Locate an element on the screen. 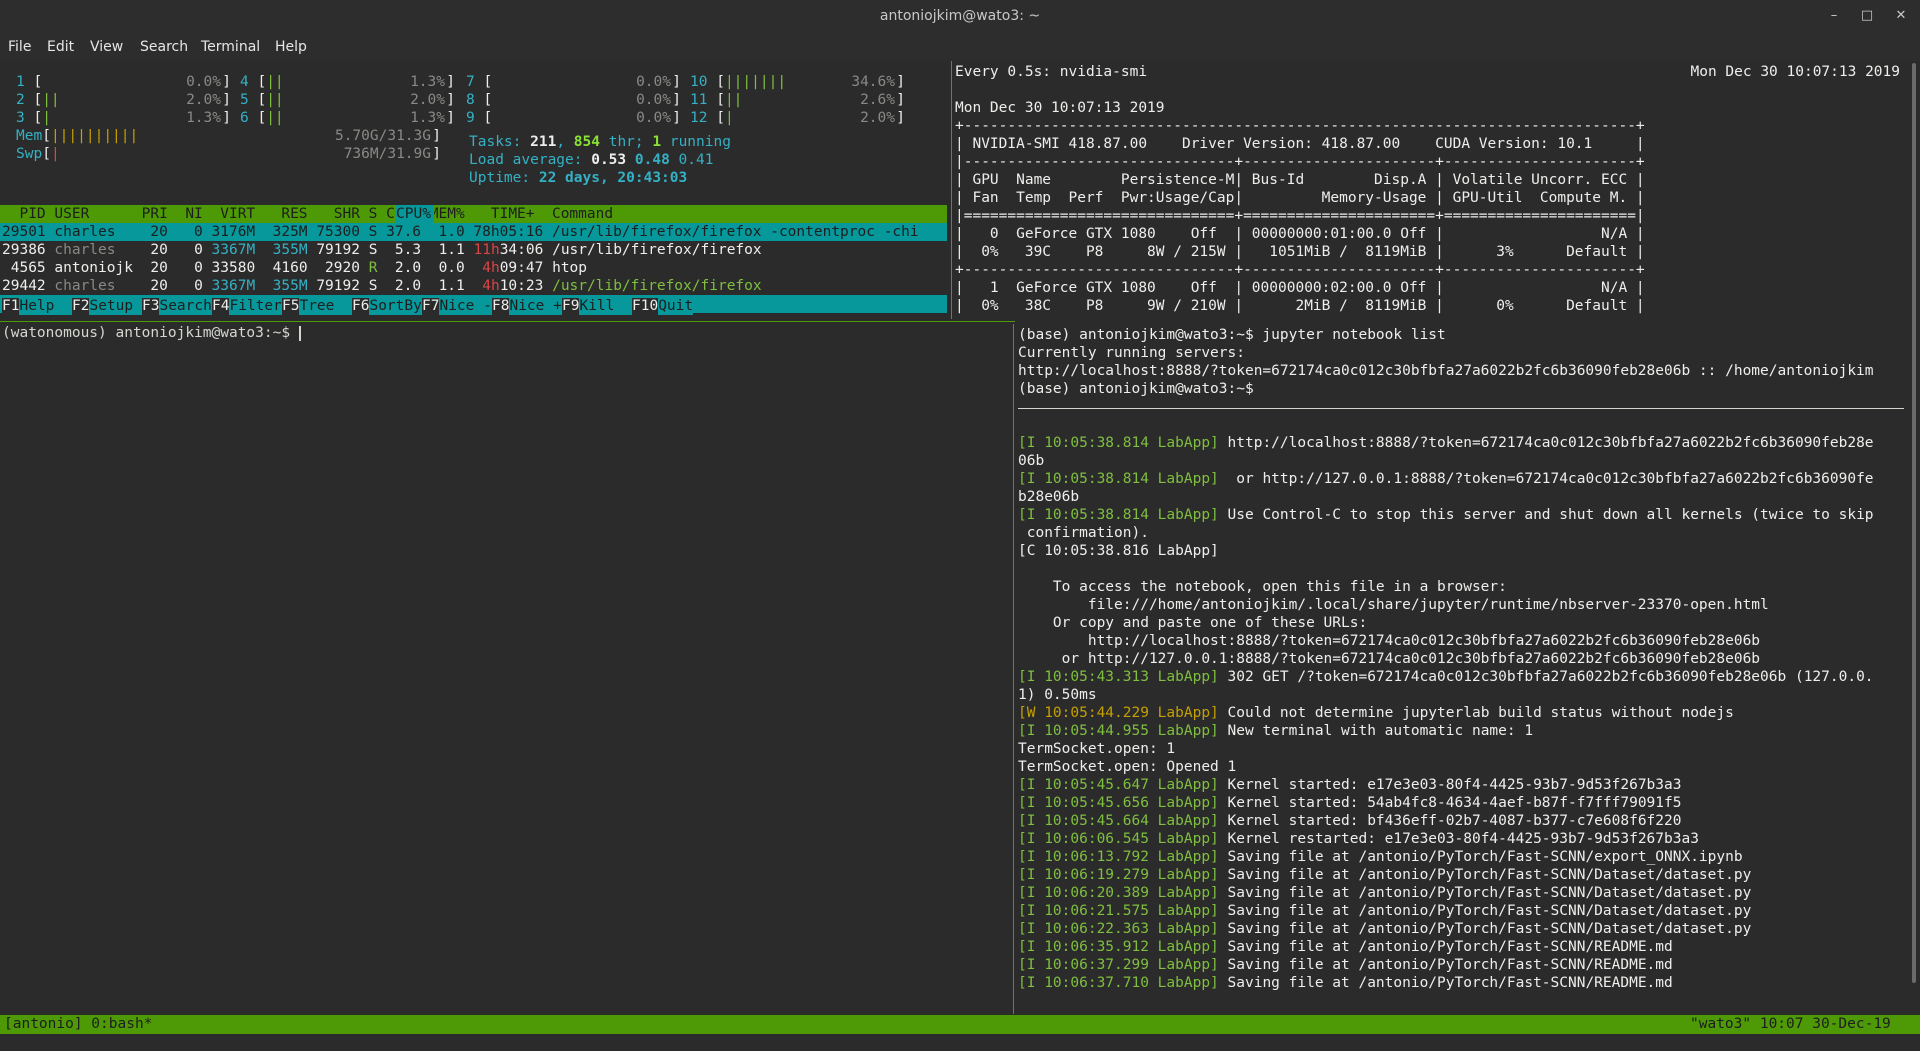 Image resolution: width=1920 pixels, height=1051 pixels. maximize-icon: □ is located at coordinates (1867, 16).